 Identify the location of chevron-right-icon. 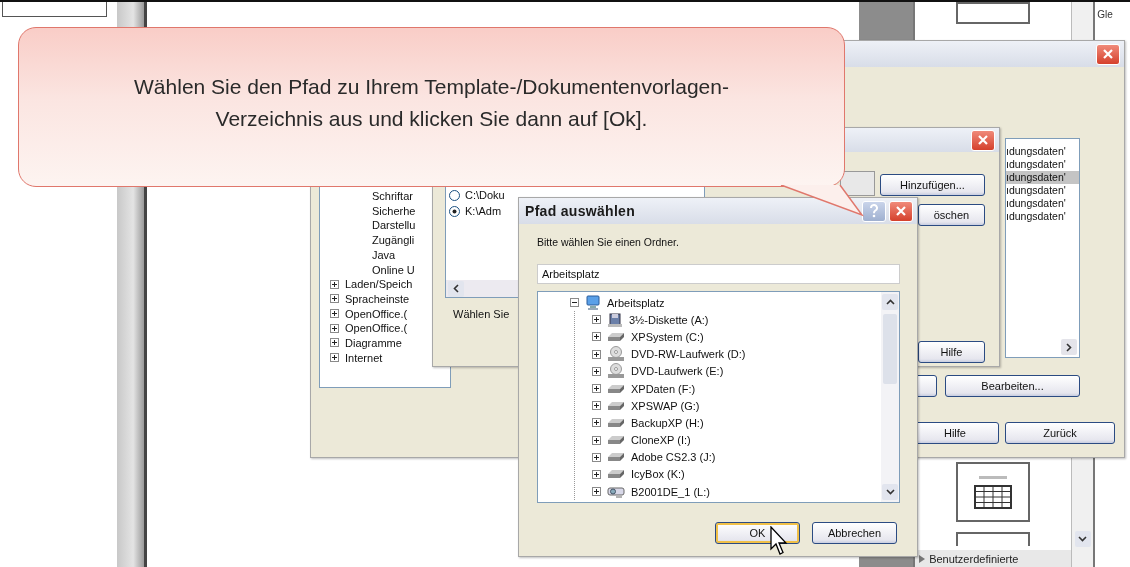
(1069, 347).